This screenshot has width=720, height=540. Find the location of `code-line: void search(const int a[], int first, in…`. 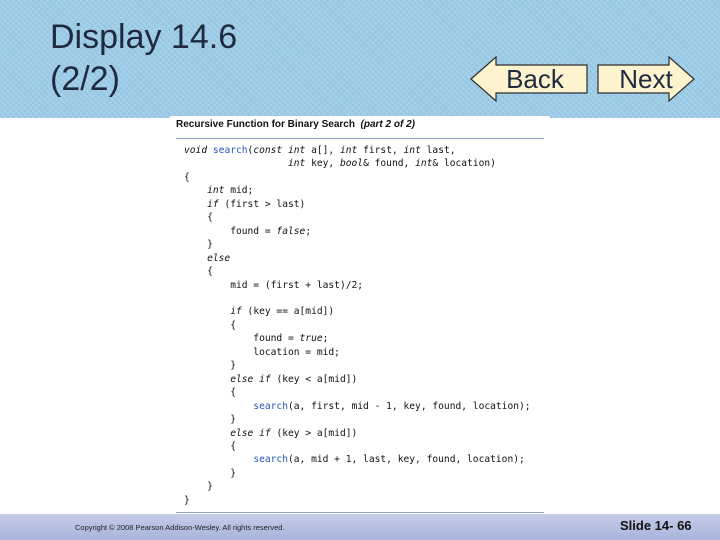

code-line: void search(const int a[], int first, in… is located at coordinates (320, 150).